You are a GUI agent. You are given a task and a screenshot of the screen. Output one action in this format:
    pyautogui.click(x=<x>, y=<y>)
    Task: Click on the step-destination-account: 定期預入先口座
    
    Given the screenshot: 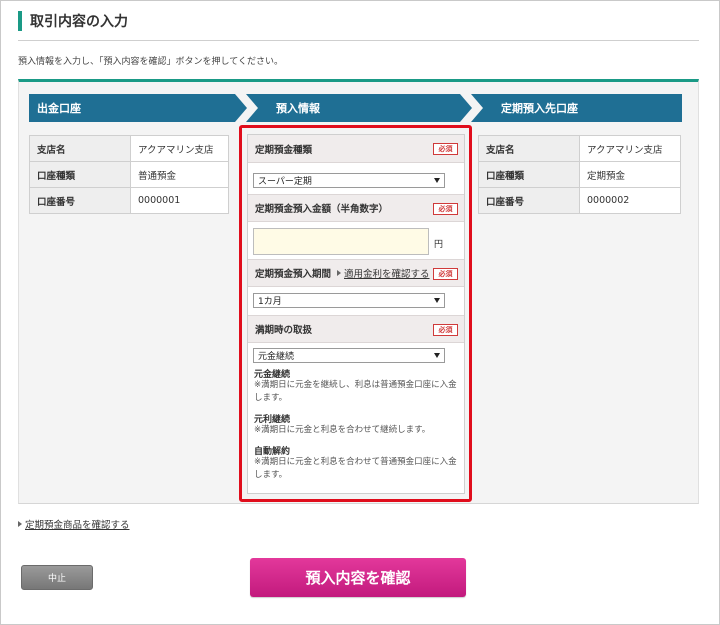 What is the action you would take?
    pyautogui.click(x=576, y=108)
    